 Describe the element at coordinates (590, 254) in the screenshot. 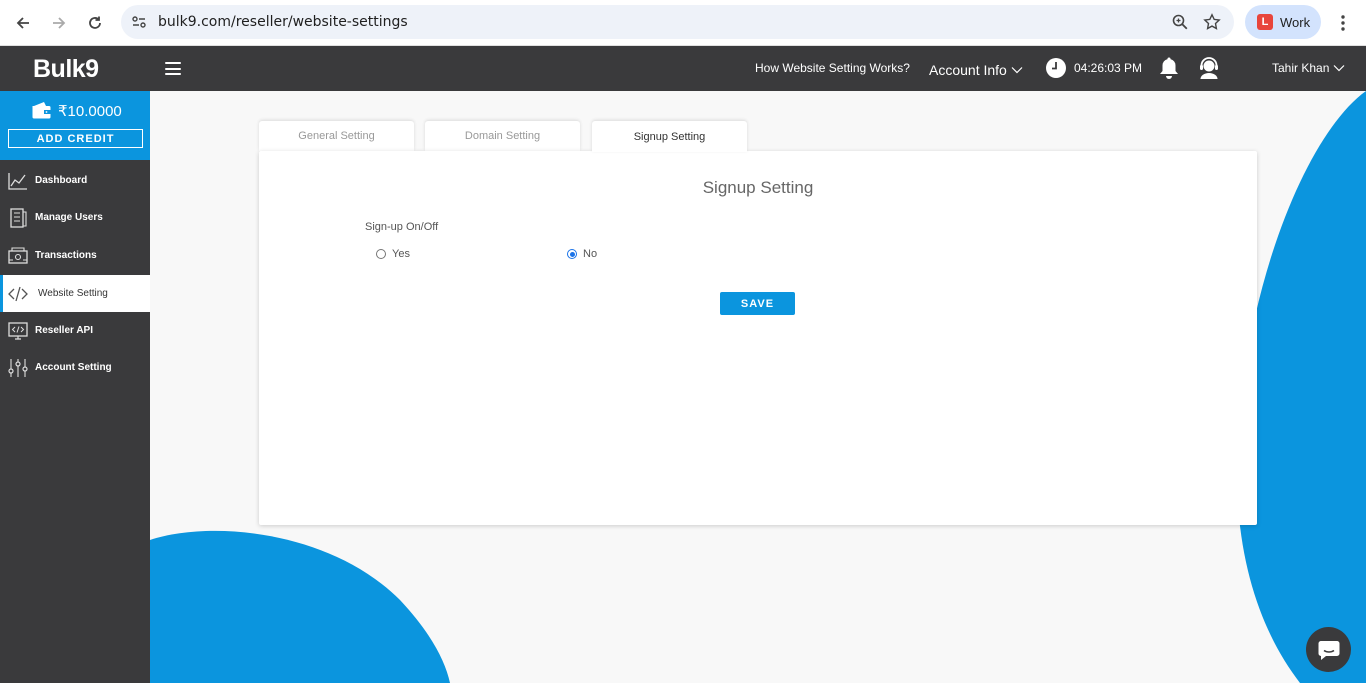

I see `radio-no-label: No` at that location.